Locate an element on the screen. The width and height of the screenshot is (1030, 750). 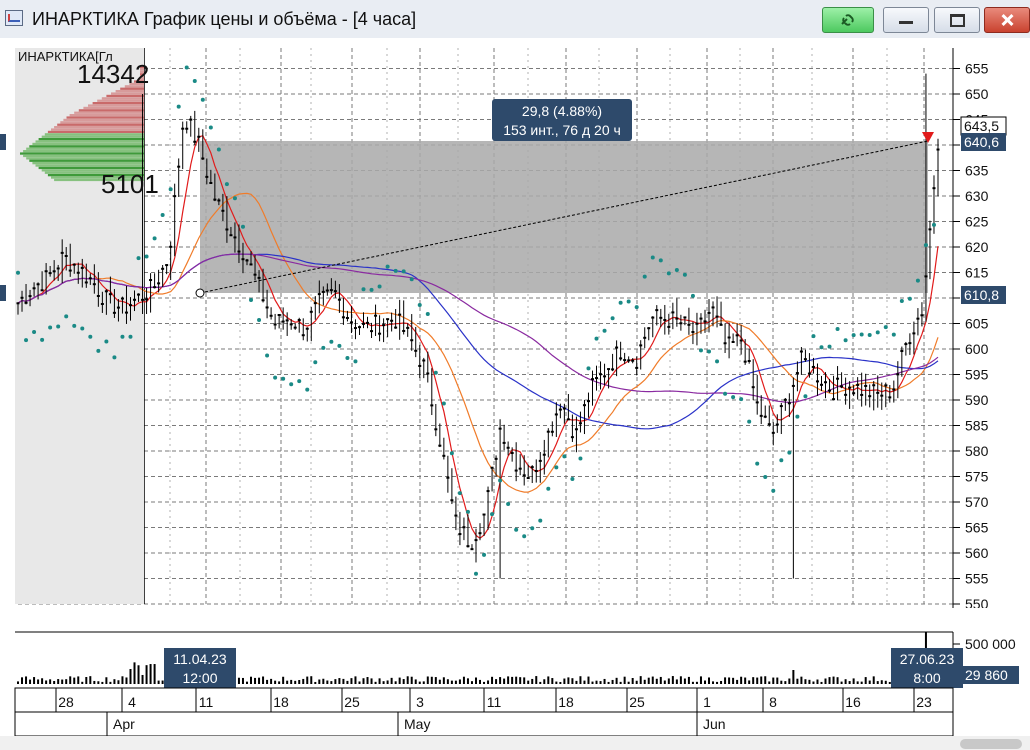
day-tick-label: 25 is located at coordinates (352, 702).